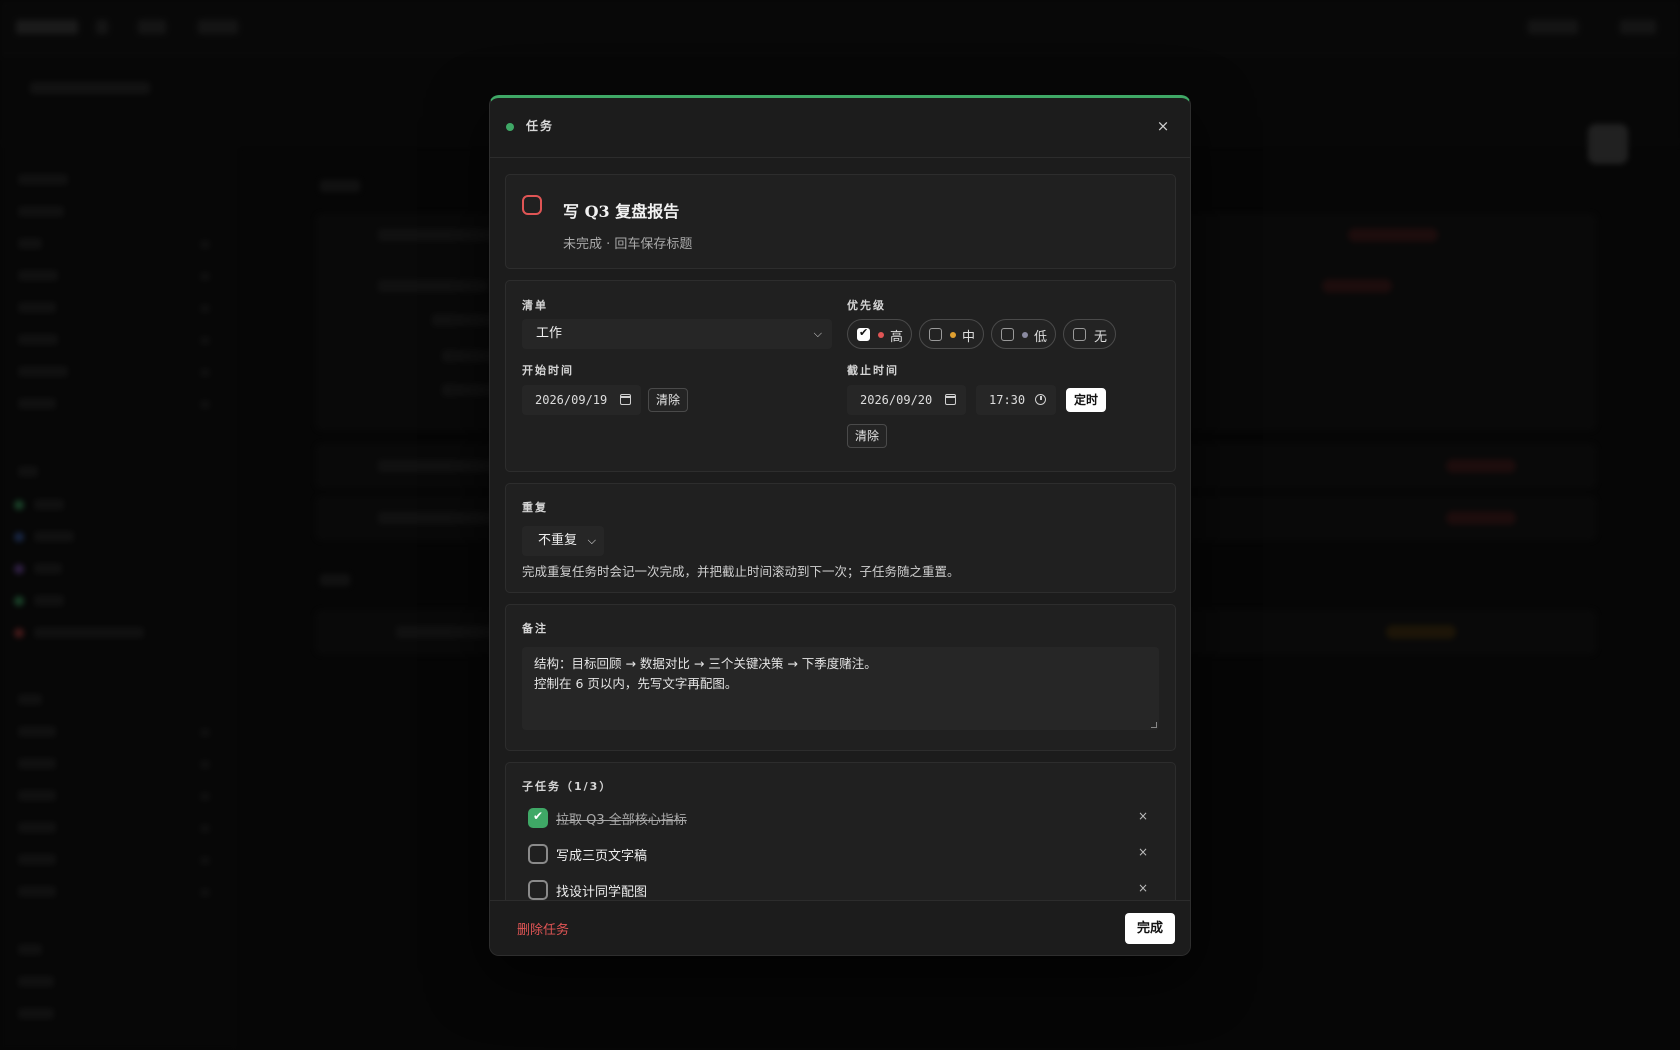  Describe the element at coordinates (628, 244) in the screenshot. I see `task-status-hint: 未完成 · 回车保存标题` at that location.